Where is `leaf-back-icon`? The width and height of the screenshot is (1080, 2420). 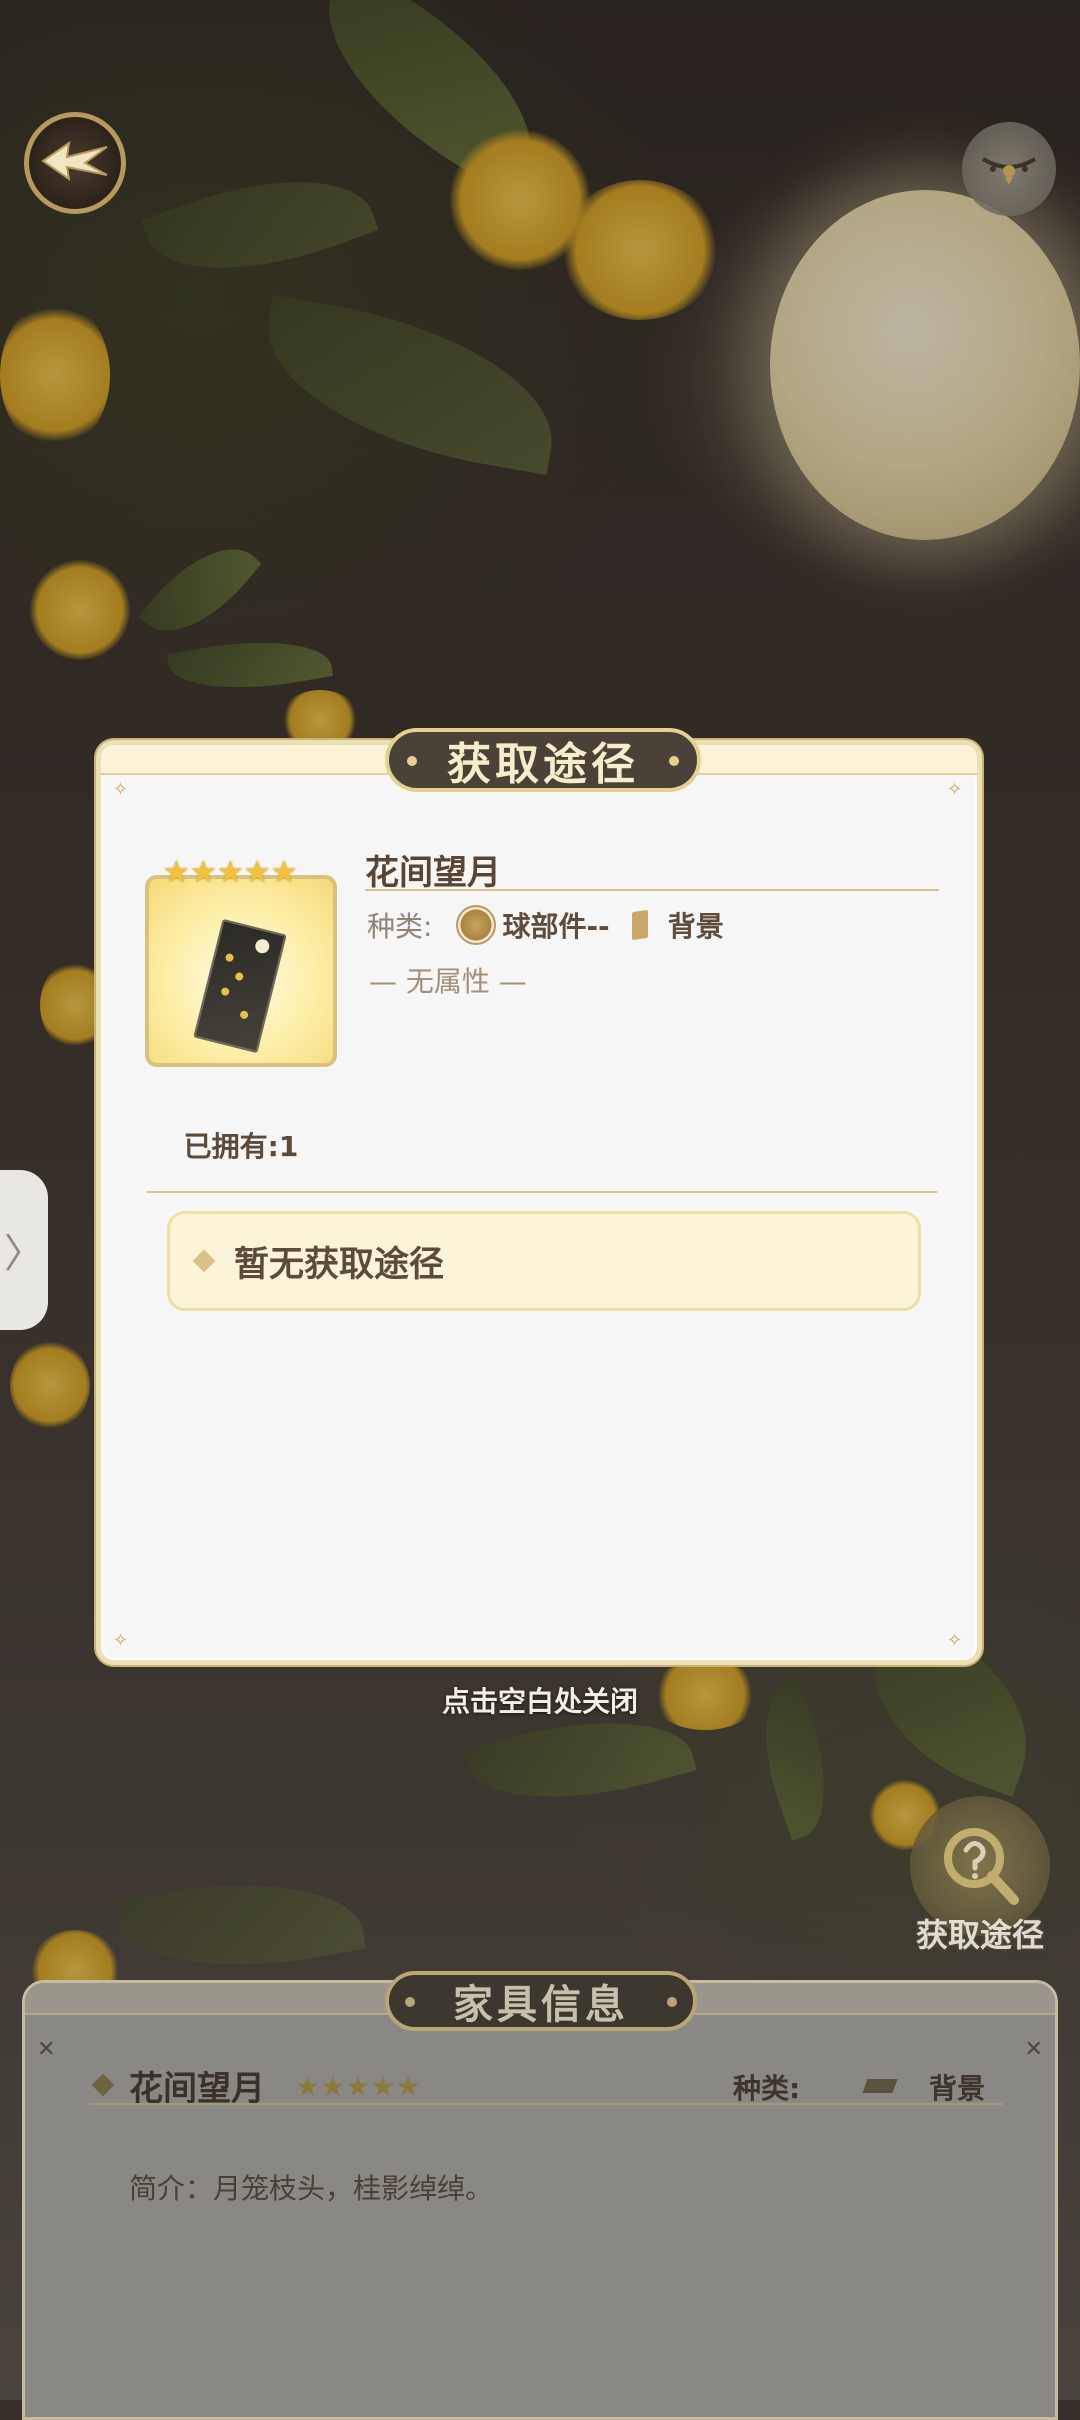
leaf-back-icon is located at coordinates (75, 163).